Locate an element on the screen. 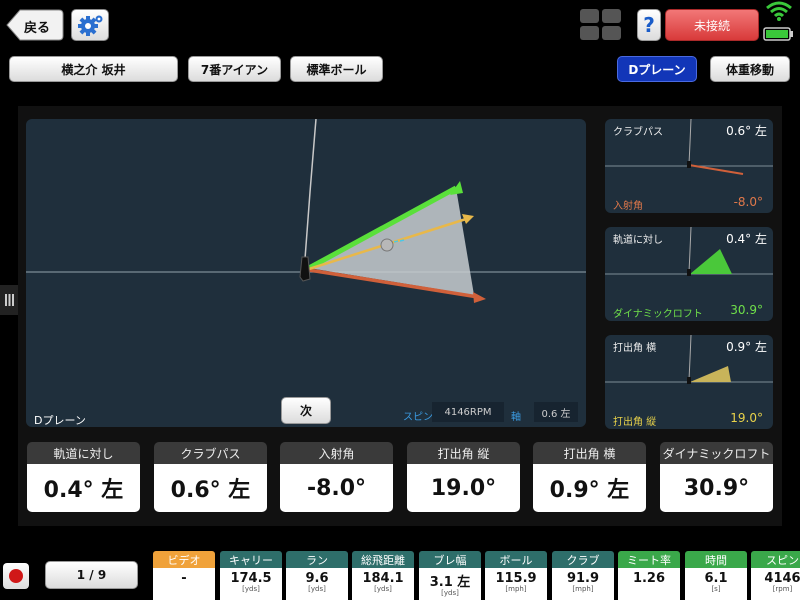  metric-card-value: 0.6° 左 is located at coordinates (210, 488).